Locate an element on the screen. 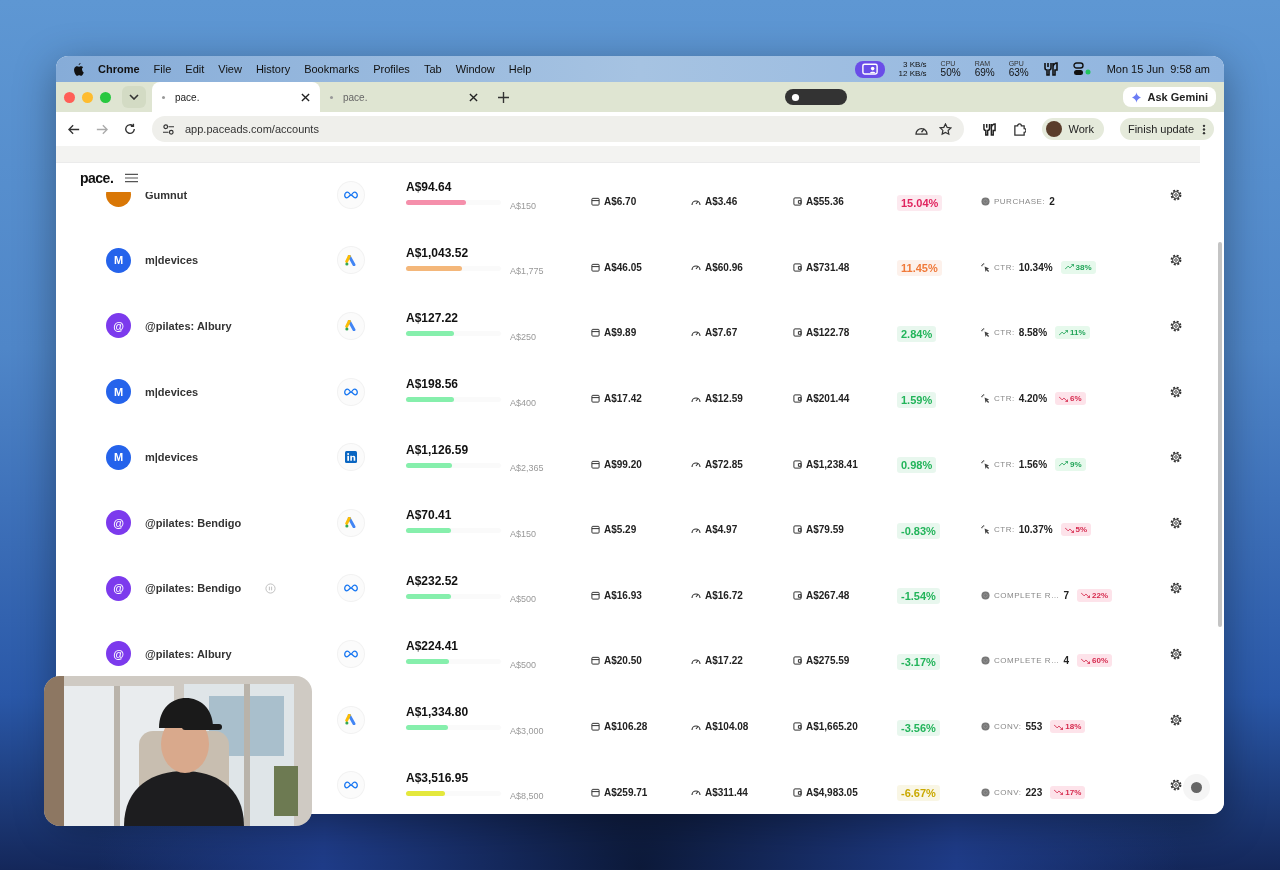  chevron-down-icon is located at coordinates (134, 97).